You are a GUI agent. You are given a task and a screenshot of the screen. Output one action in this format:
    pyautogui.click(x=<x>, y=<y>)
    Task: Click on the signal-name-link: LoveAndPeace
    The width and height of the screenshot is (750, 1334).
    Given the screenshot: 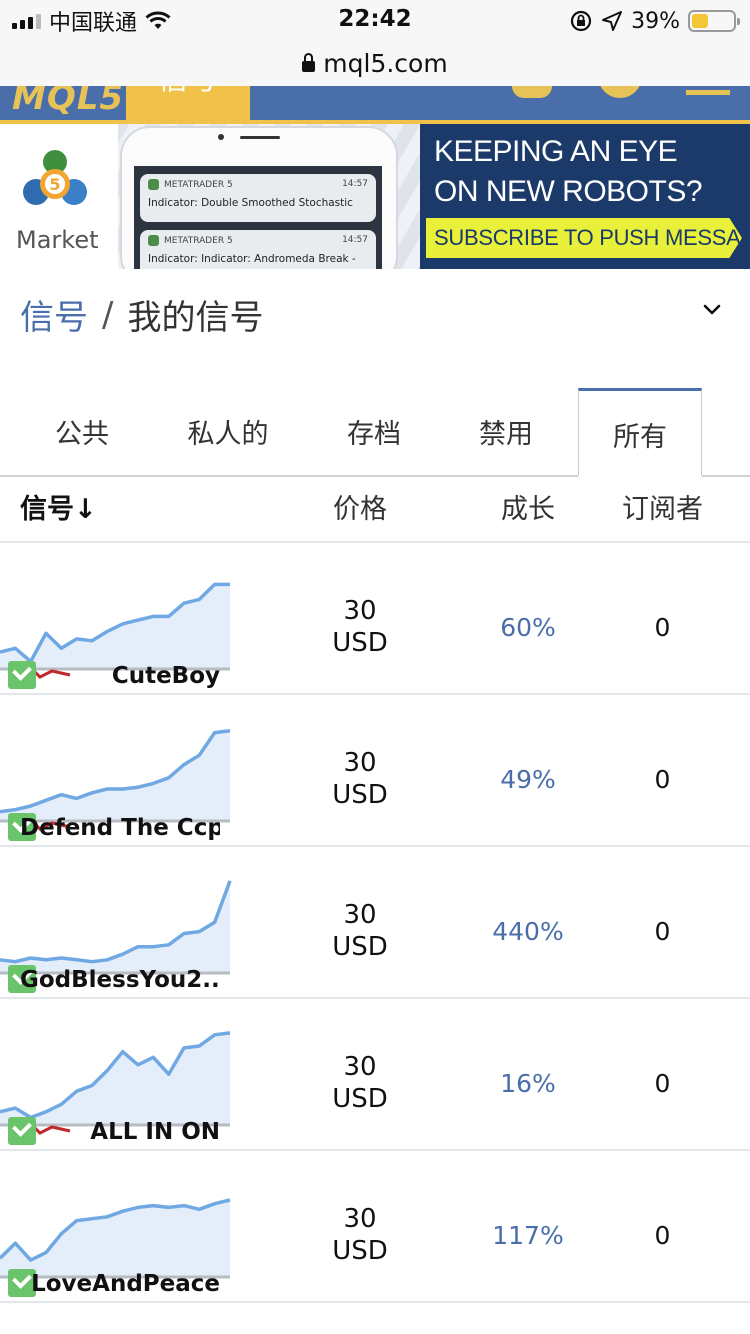 What is the action you would take?
    pyautogui.click(x=125, y=1284)
    